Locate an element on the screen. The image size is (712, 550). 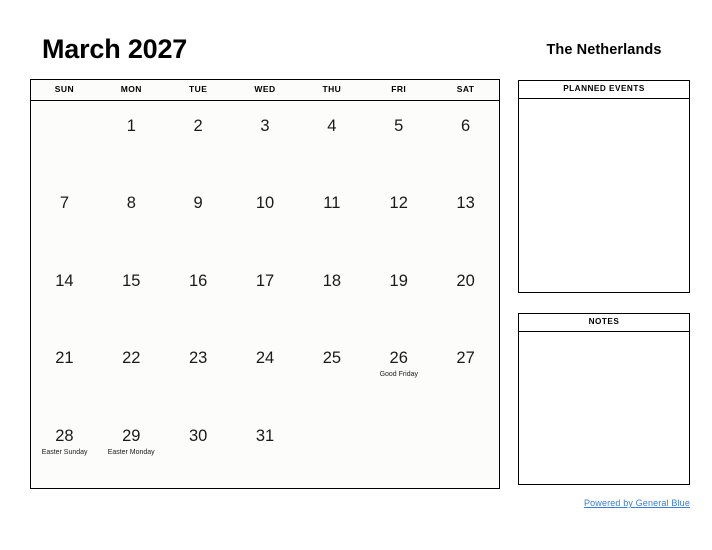
notes-header: NOTES is located at coordinates (604, 323).